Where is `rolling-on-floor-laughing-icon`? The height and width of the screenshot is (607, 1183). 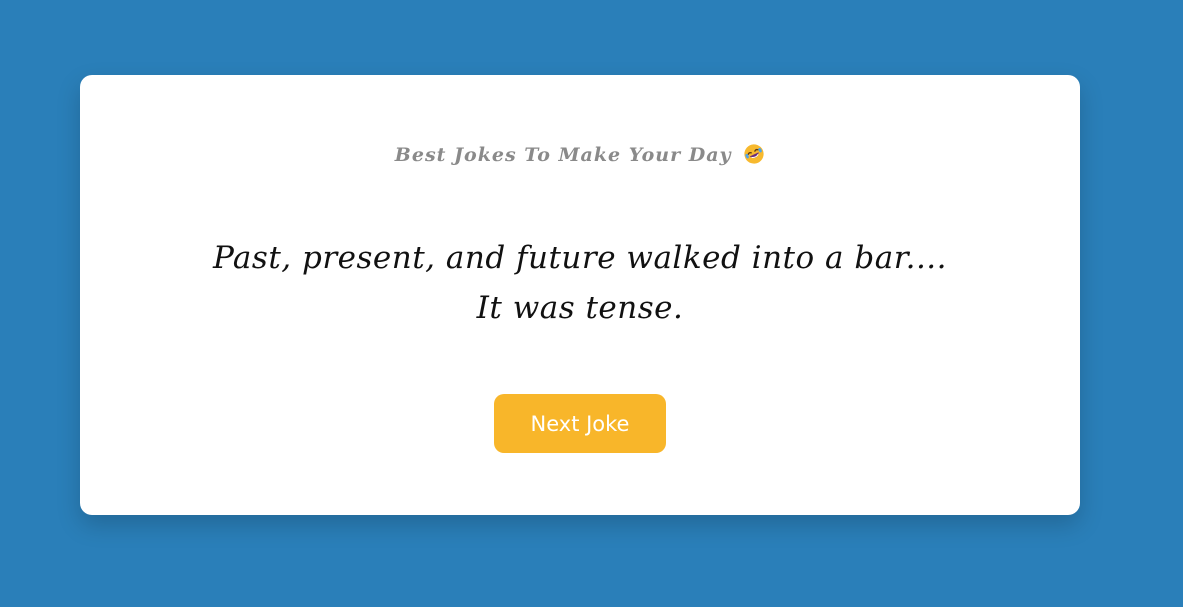 rolling-on-floor-laughing-icon is located at coordinates (754, 154).